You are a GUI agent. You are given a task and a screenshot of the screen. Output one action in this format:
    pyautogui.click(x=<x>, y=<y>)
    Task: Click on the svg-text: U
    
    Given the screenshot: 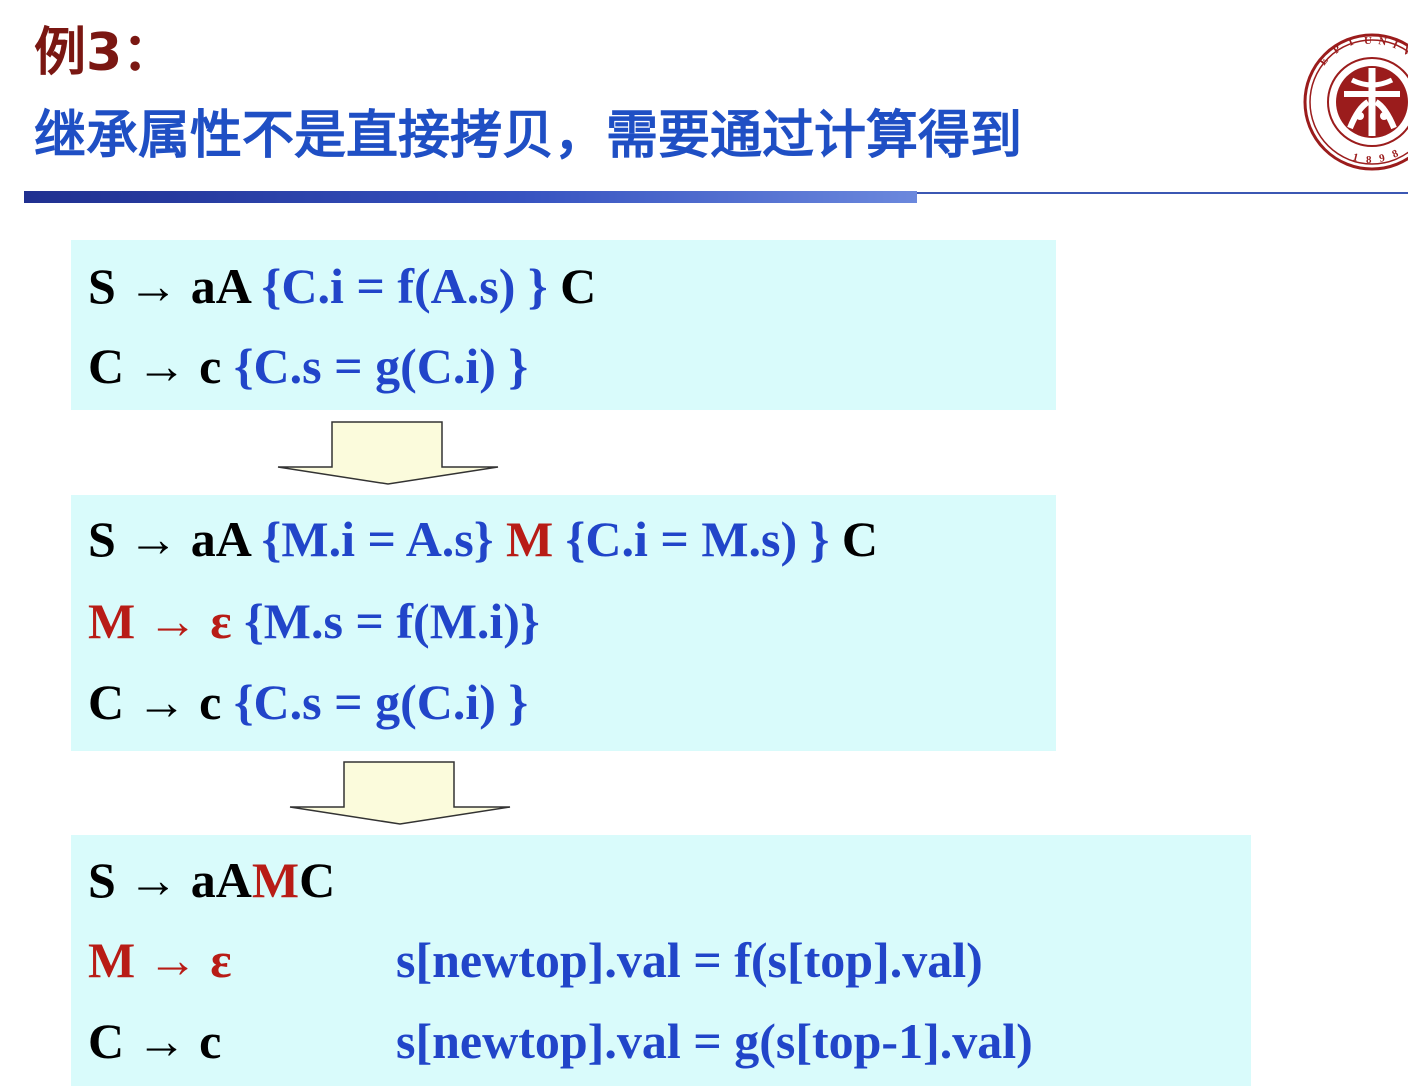 What is the action you would take?
    pyautogui.click(x=1368, y=41)
    